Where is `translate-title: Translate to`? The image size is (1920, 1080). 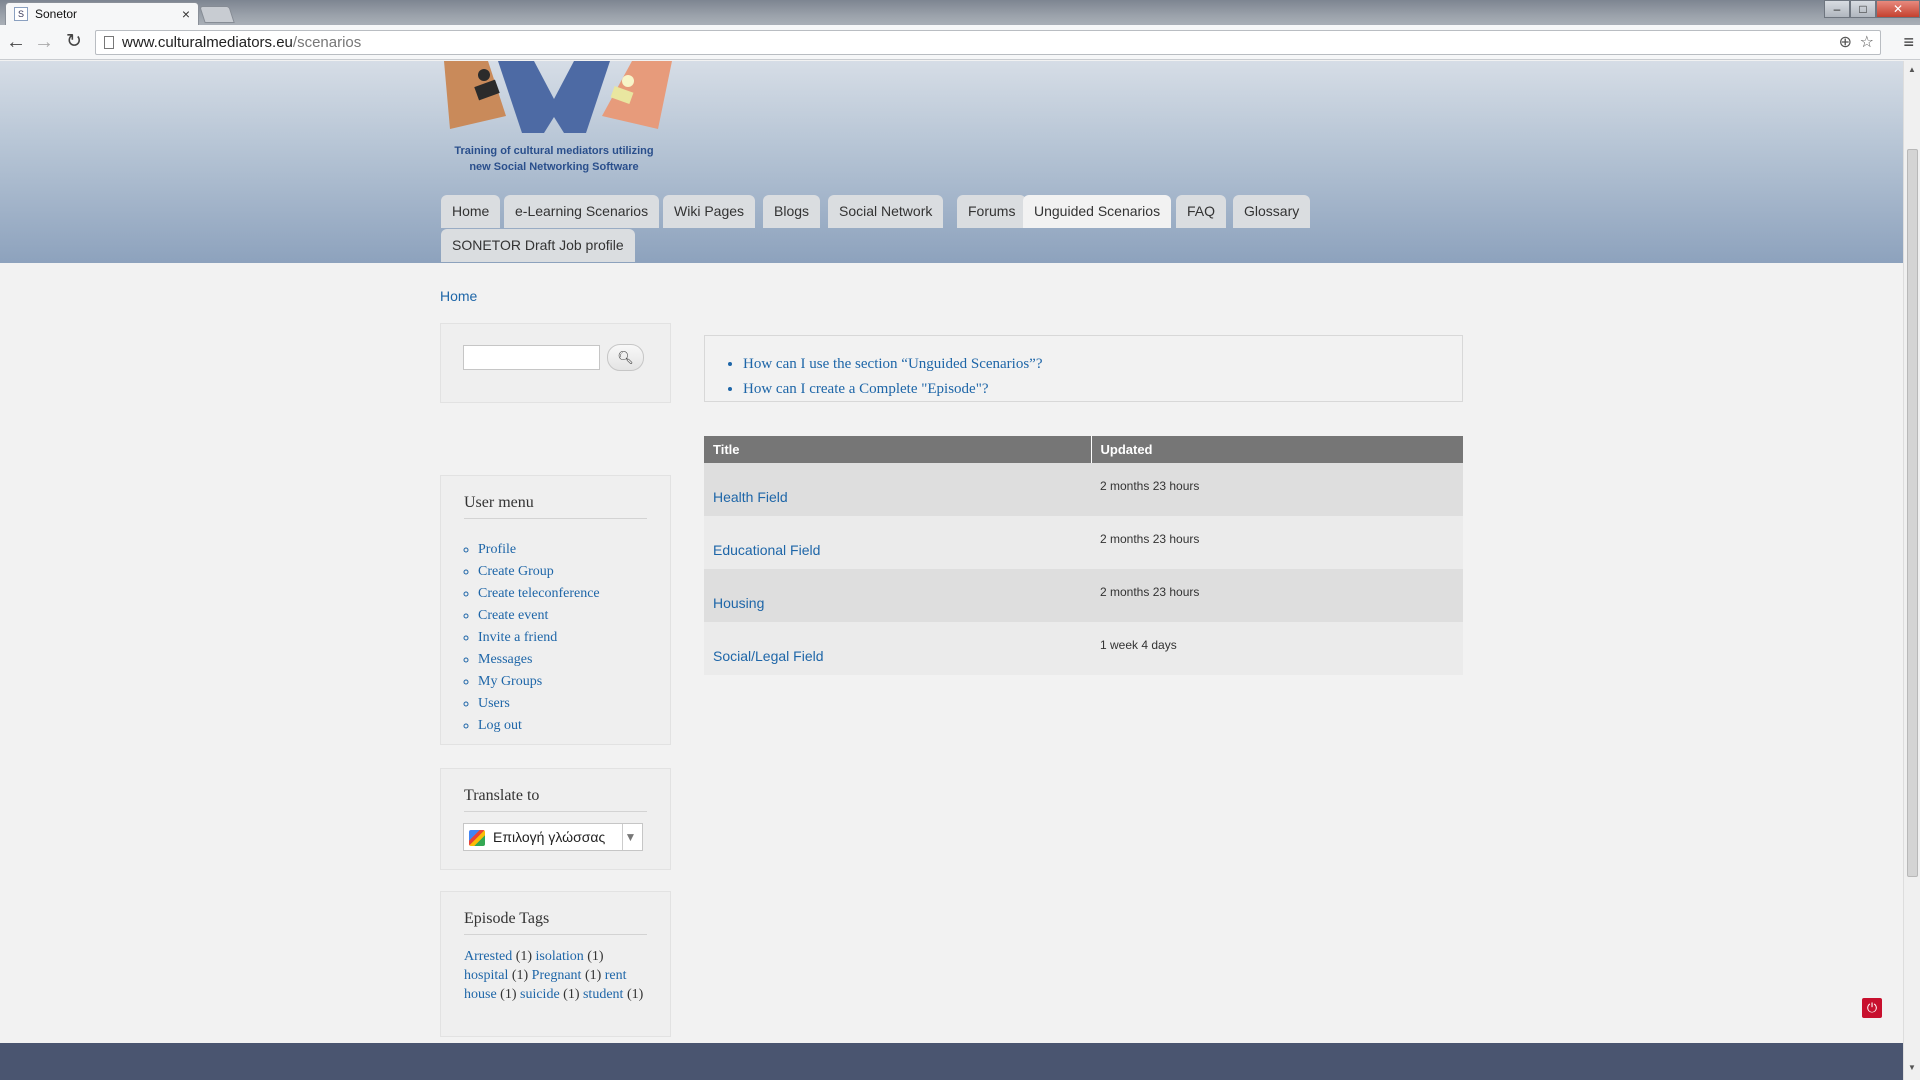
translate-title: Translate to is located at coordinates (555, 799).